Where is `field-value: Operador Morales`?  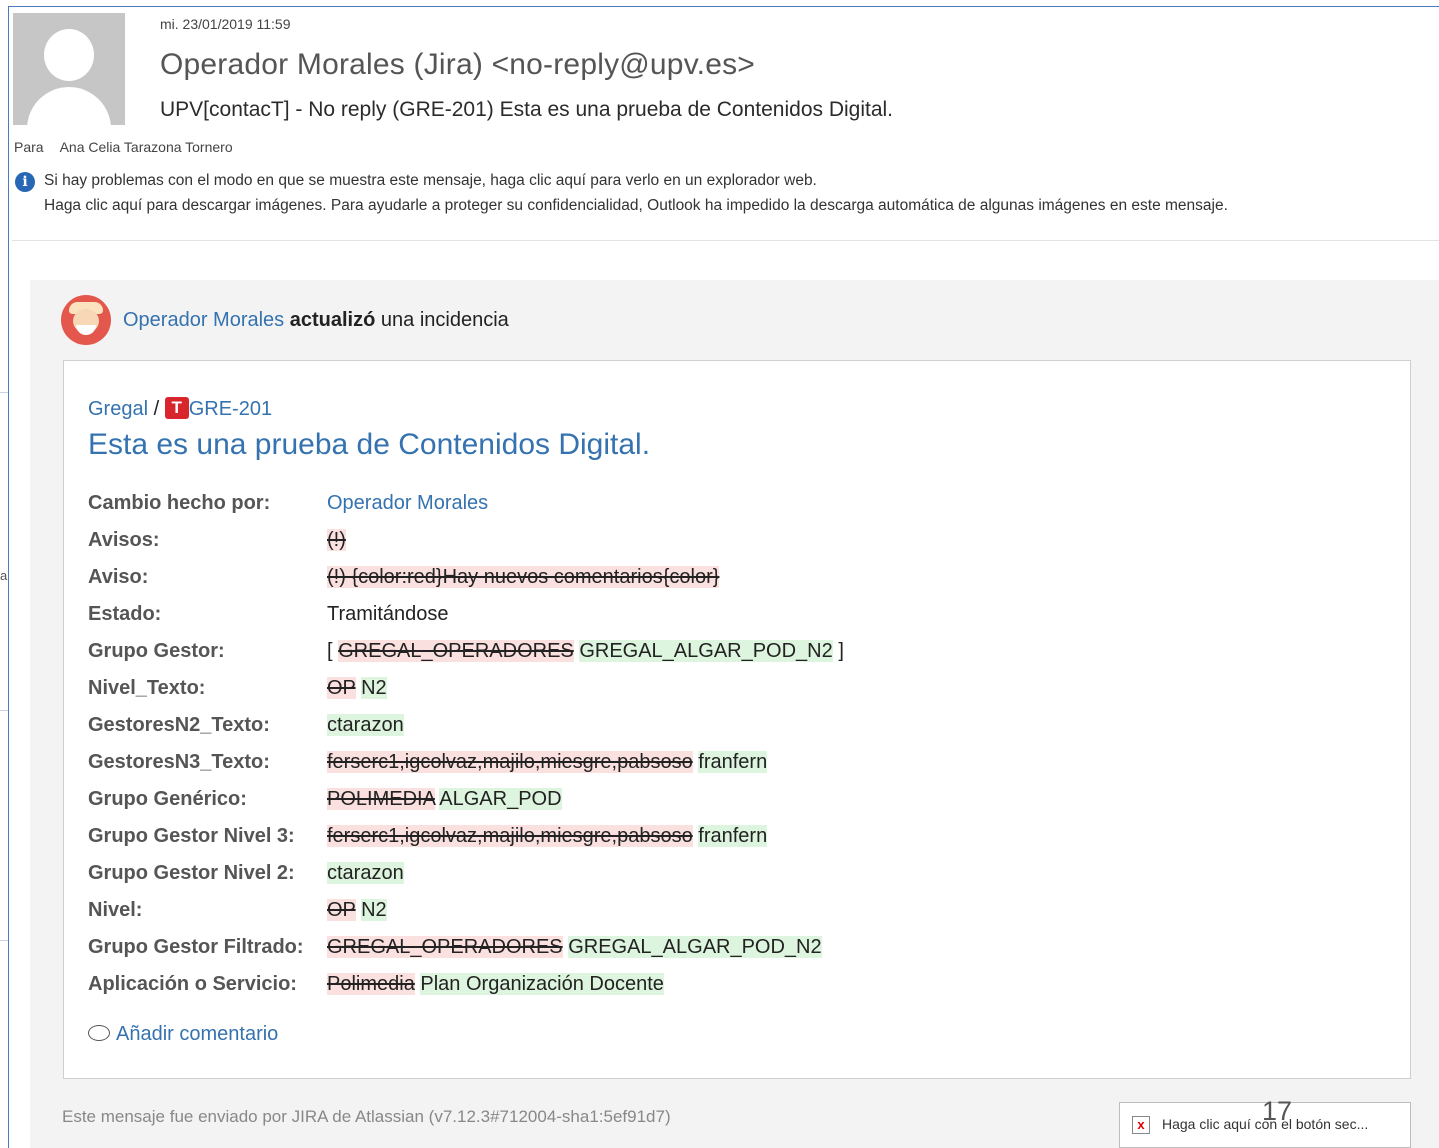 field-value: Operador Morales is located at coordinates (407, 503).